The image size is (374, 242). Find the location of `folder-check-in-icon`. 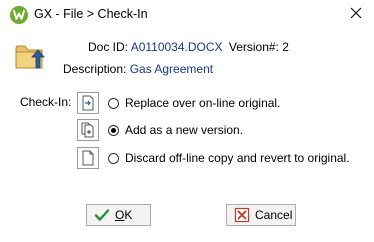

folder-check-in-icon is located at coordinates (31, 56).